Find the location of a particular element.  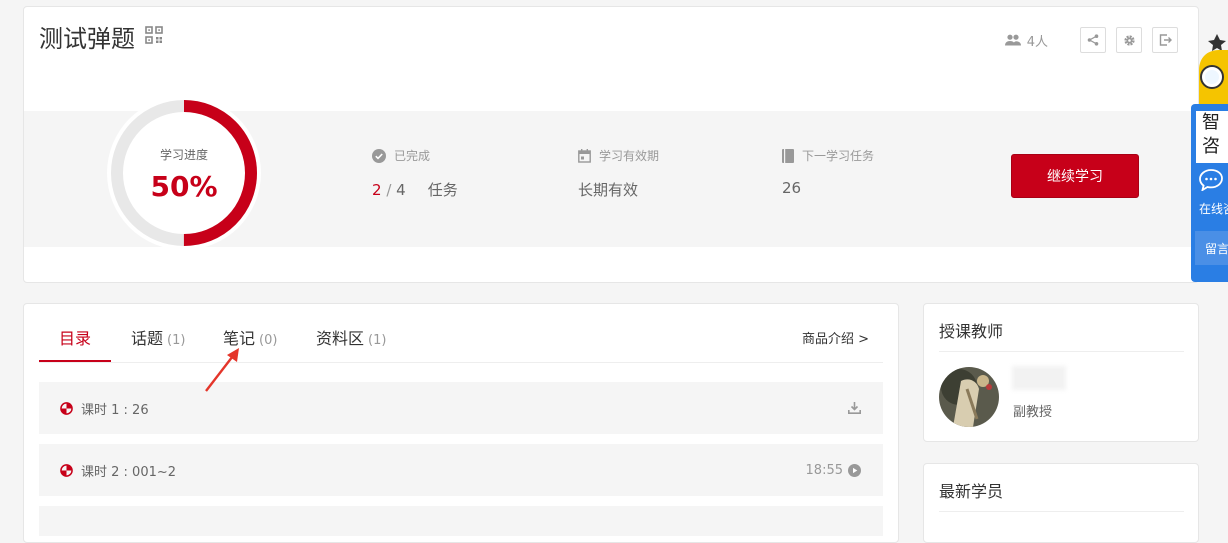

teacher-name-blurred is located at coordinates (1039, 378).